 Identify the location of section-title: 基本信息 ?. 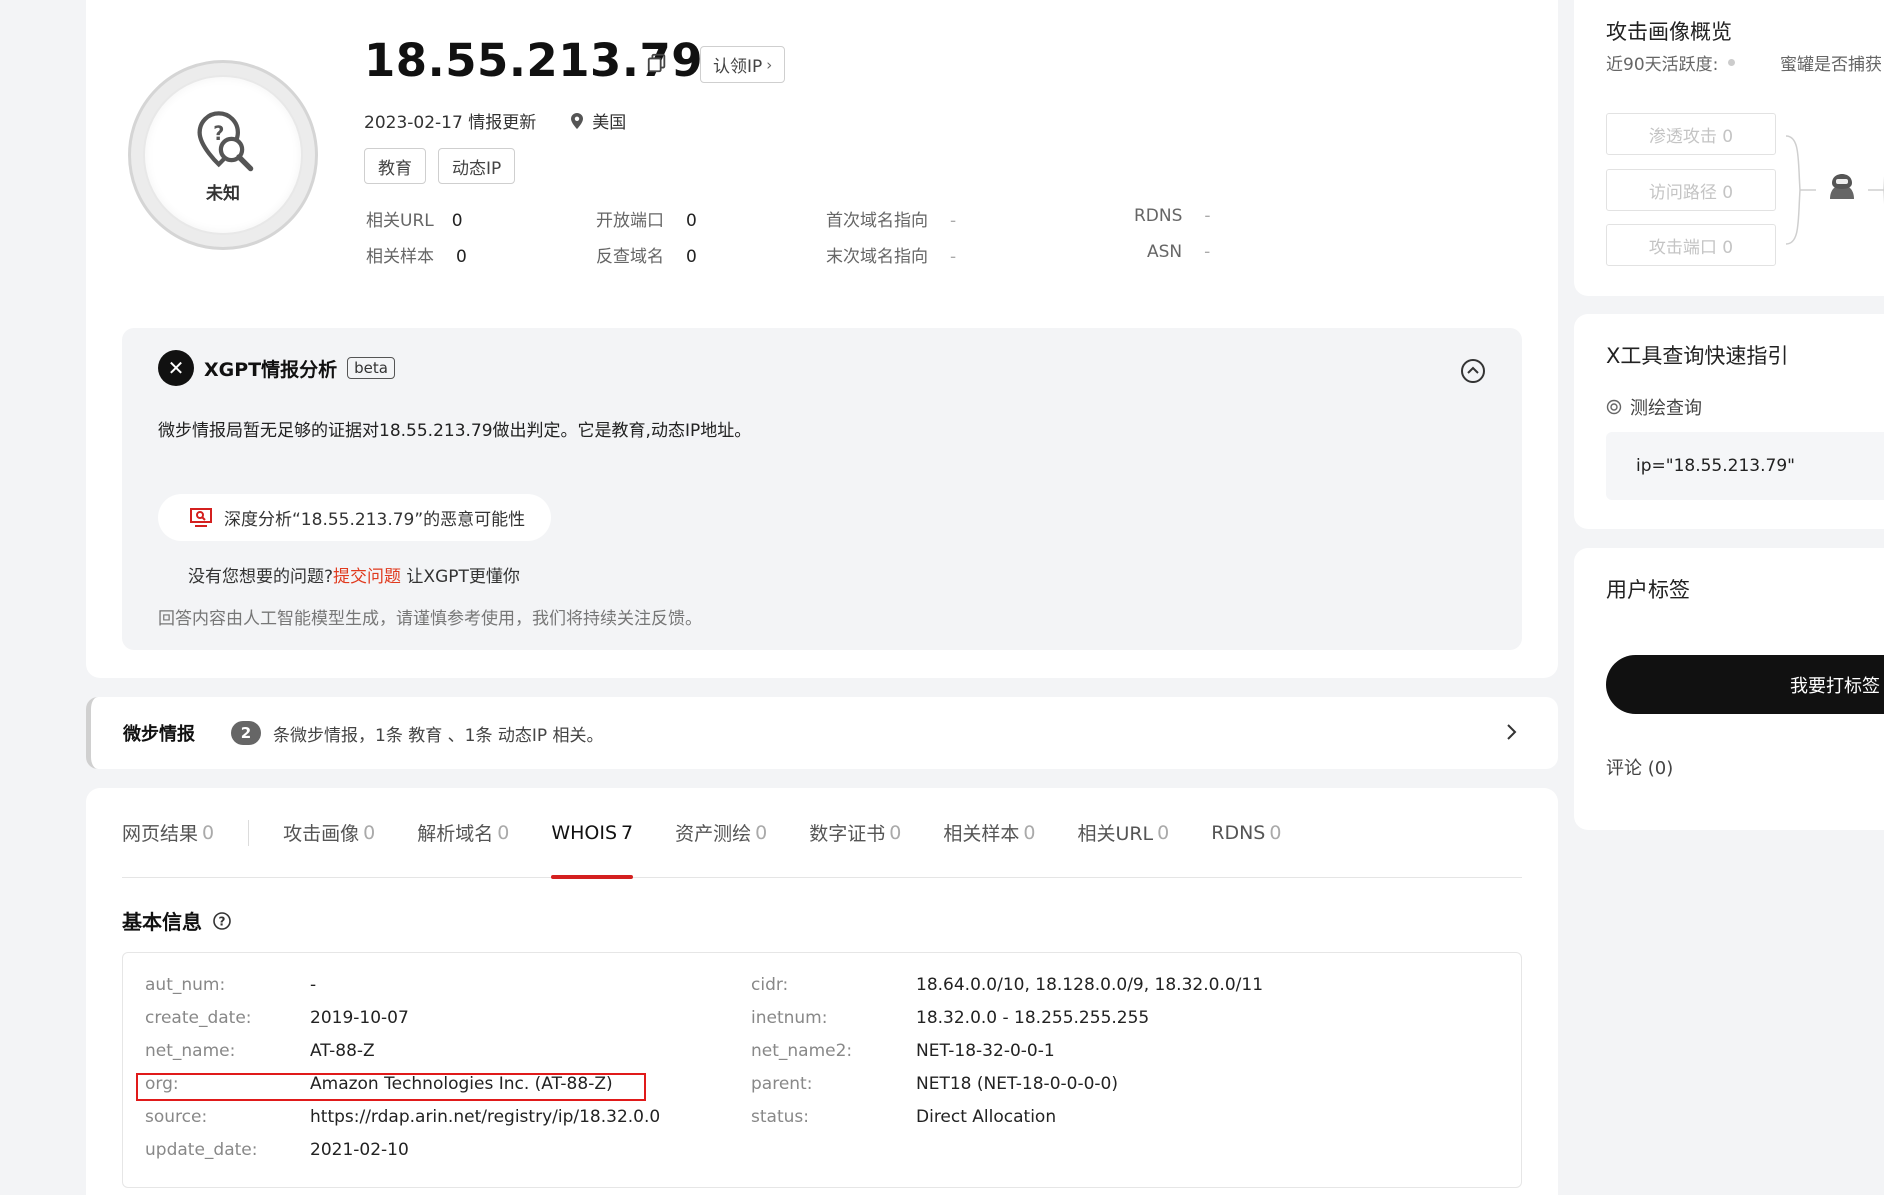
(177, 920).